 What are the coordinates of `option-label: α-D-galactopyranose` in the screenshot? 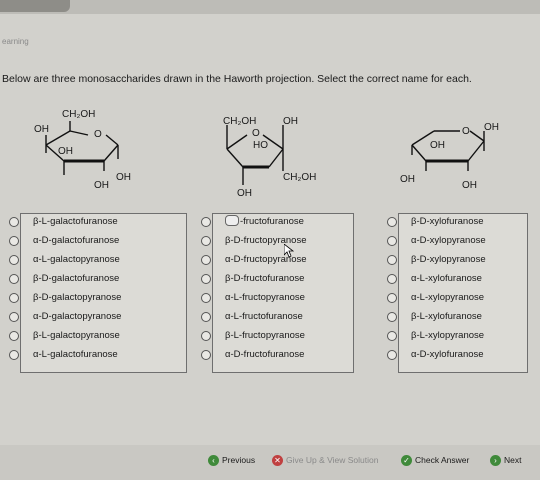 It's located at (77, 316).